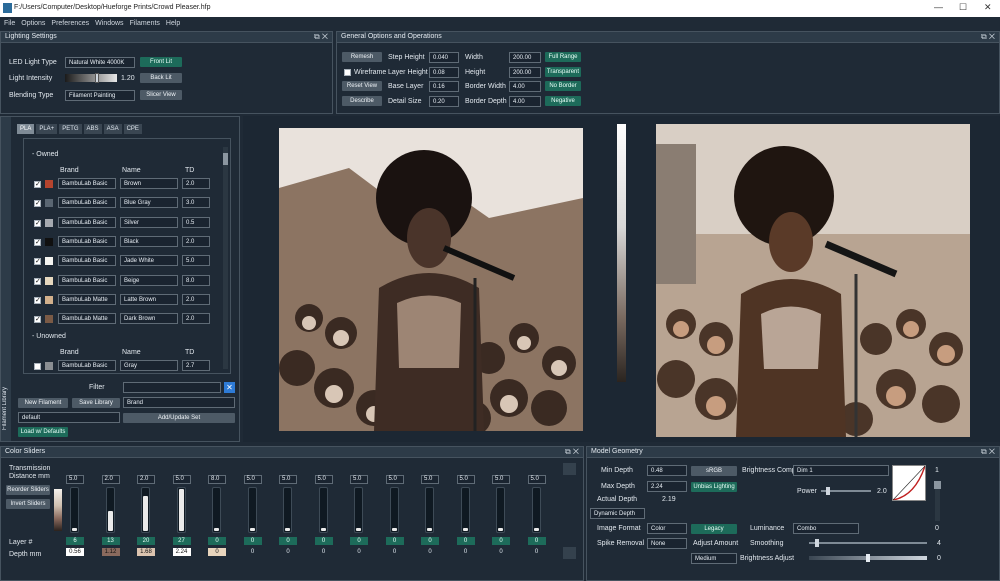  What do you see at coordinates (362, 86) in the screenshot?
I see `reset-view-button: Reset View` at bounding box center [362, 86].